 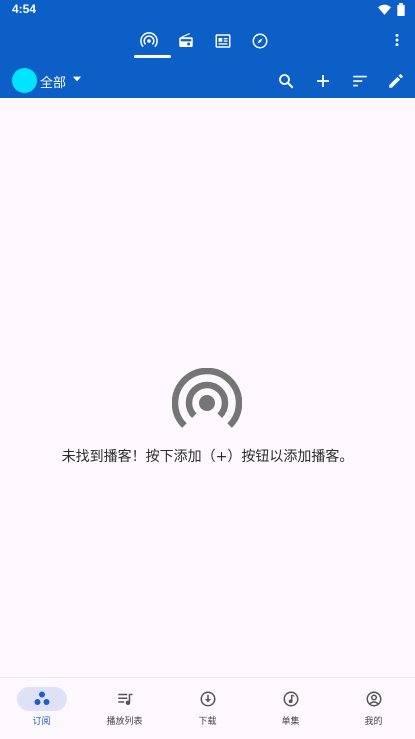 I want to click on explore-icon, so click(x=259, y=41).